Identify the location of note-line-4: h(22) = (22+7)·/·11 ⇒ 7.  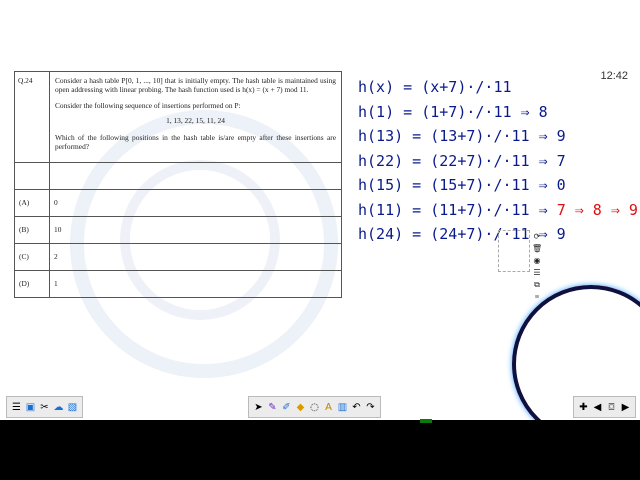
(499, 164).